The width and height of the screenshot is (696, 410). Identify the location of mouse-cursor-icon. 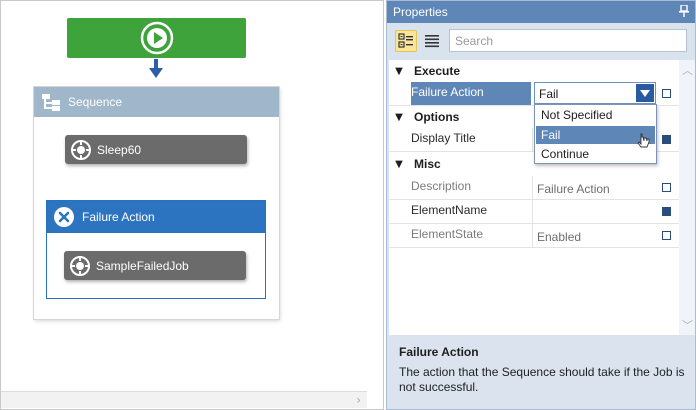
(643, 140).